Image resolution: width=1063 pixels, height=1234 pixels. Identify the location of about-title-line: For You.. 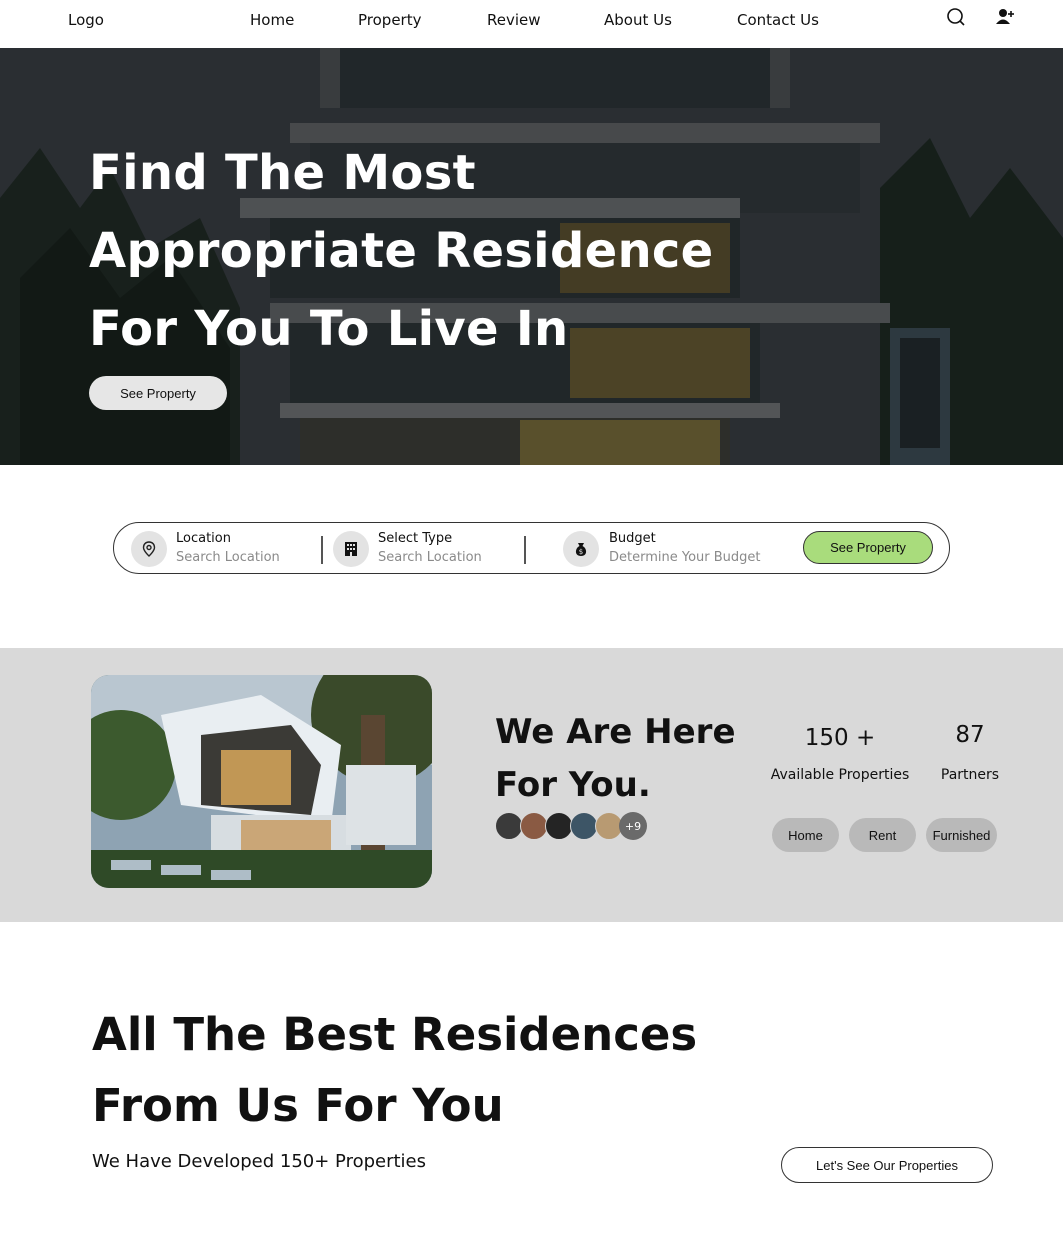
(573, 785).